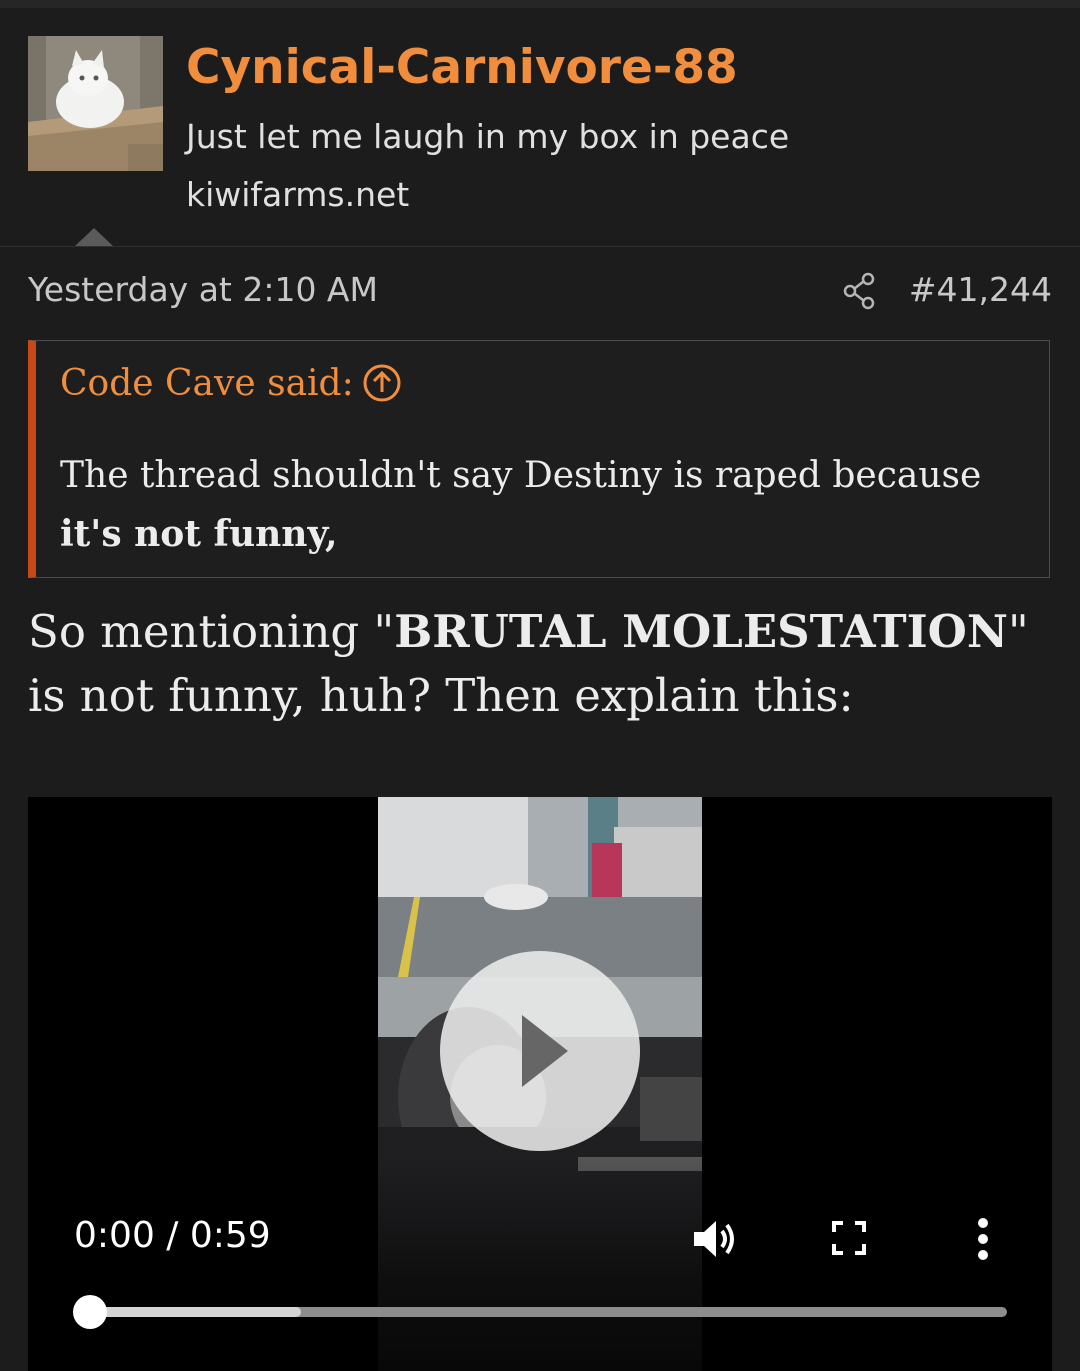 The width and height of the screenshot is (1080, 1371). I want to click on fullscreen-icon, so click(849, 1238).